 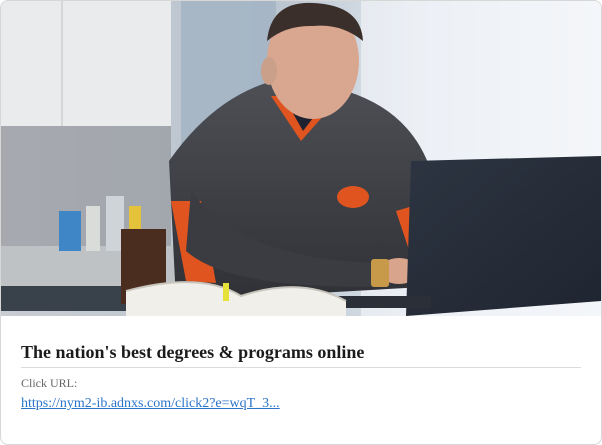 What do you see at coordinates (49, 383) in the screenshot?
I see `click-url-label: Click URL:` at bounding box center [49, 383].